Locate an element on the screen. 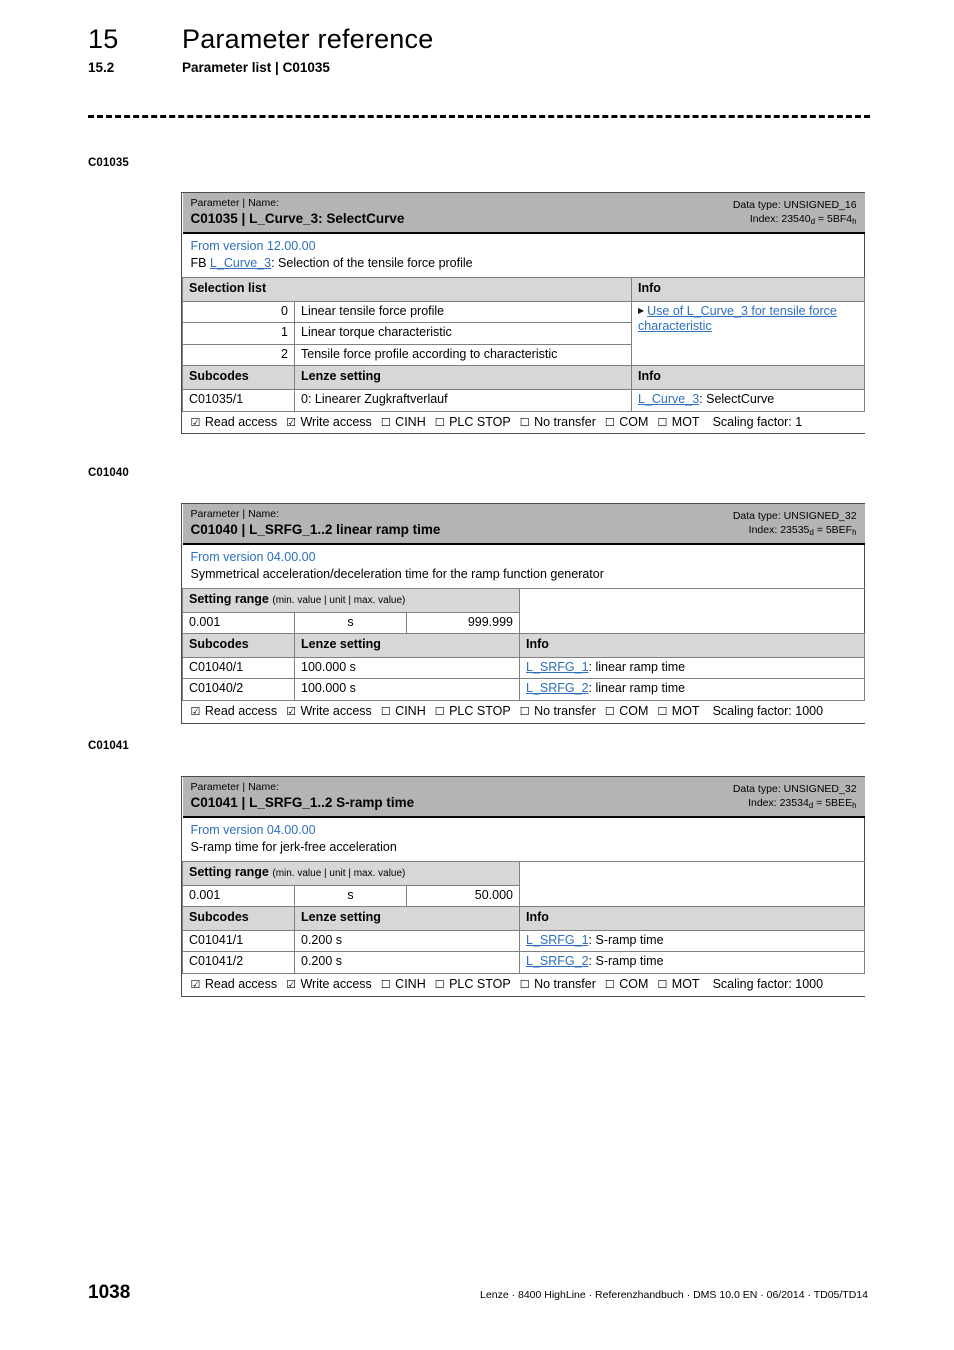 The image size is (954, 1350). selection-text: Linear tensile force profile is located at coordinates (463, 312).